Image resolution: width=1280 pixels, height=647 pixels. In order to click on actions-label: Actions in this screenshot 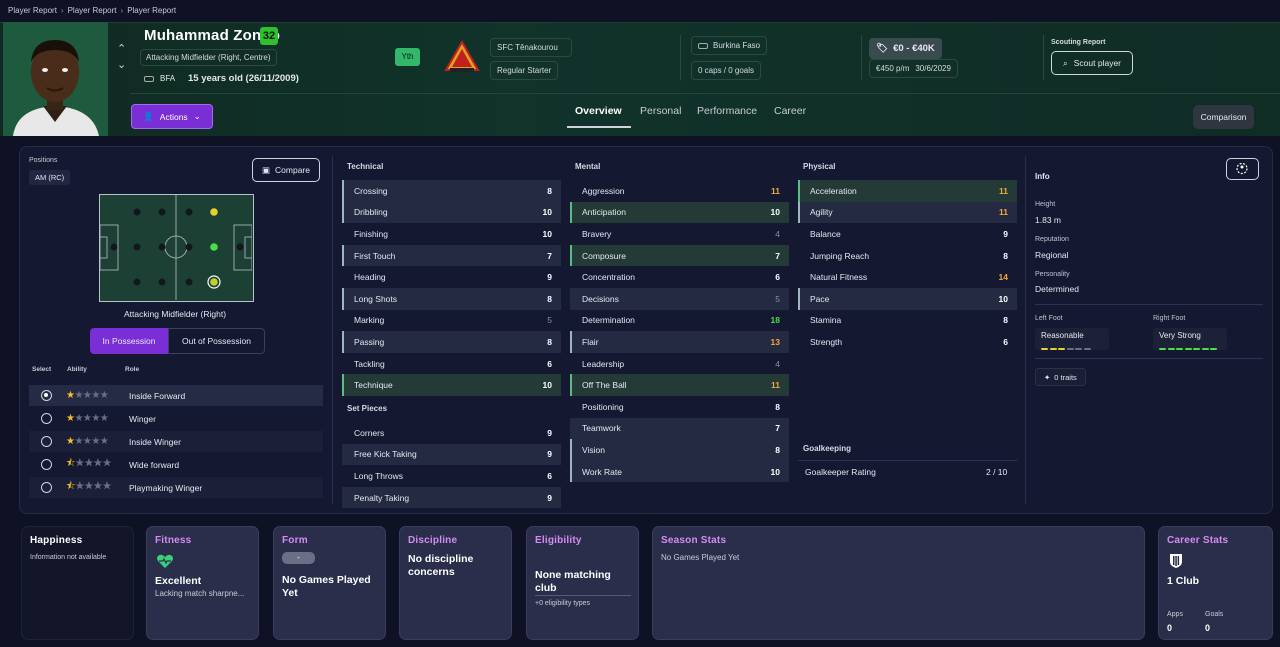, I will do `click(173, 116)`.